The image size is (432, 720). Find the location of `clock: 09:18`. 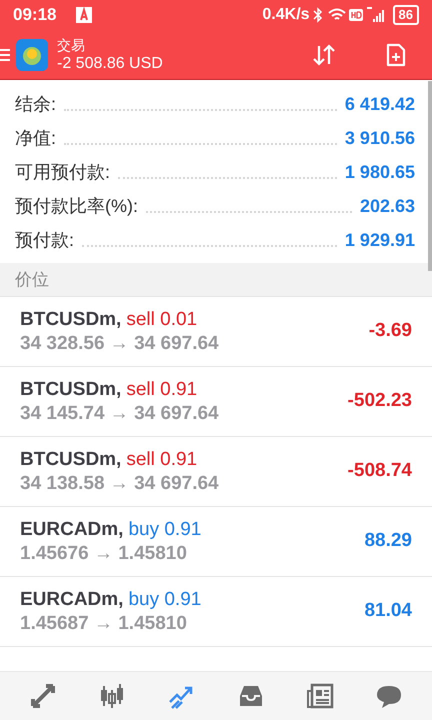

clock: 09:18 is located at coordinates (34, 15).